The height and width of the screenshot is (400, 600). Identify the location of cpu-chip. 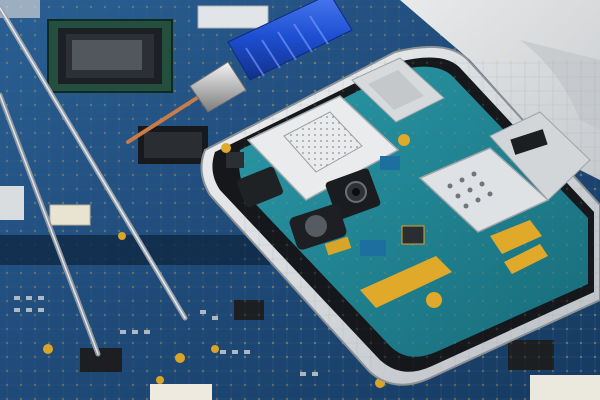
(110, 56).